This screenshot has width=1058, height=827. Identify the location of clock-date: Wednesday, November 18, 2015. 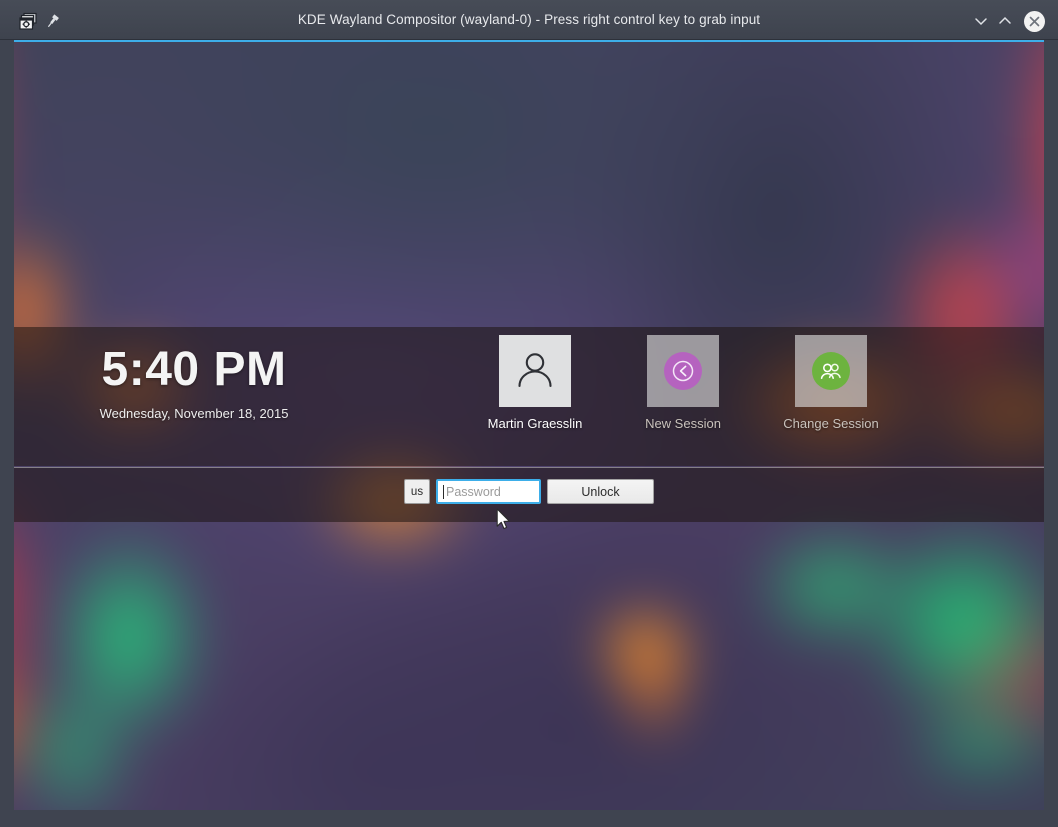
(194, 413).